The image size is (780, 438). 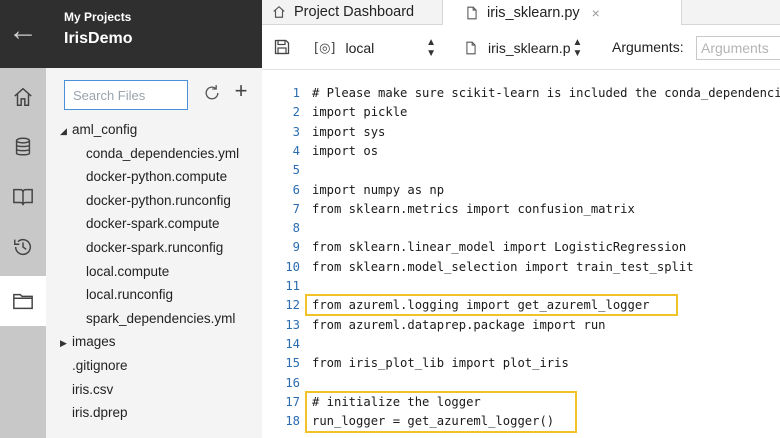 I want to click on tab-project-dashboard: Project Dashboard, so click(x=343, y=12).